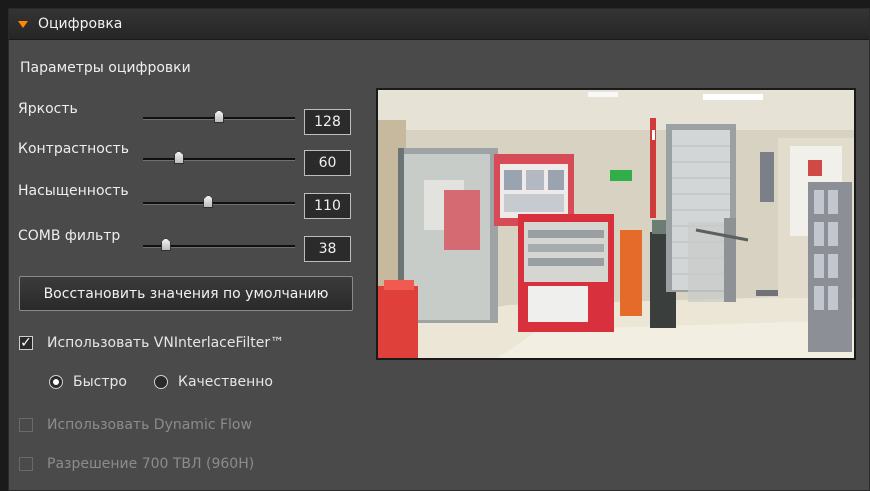 The width and height of the screenshot is (870, 491). I want to click on section-title: Параметры оцифровки, so click(105, 68).